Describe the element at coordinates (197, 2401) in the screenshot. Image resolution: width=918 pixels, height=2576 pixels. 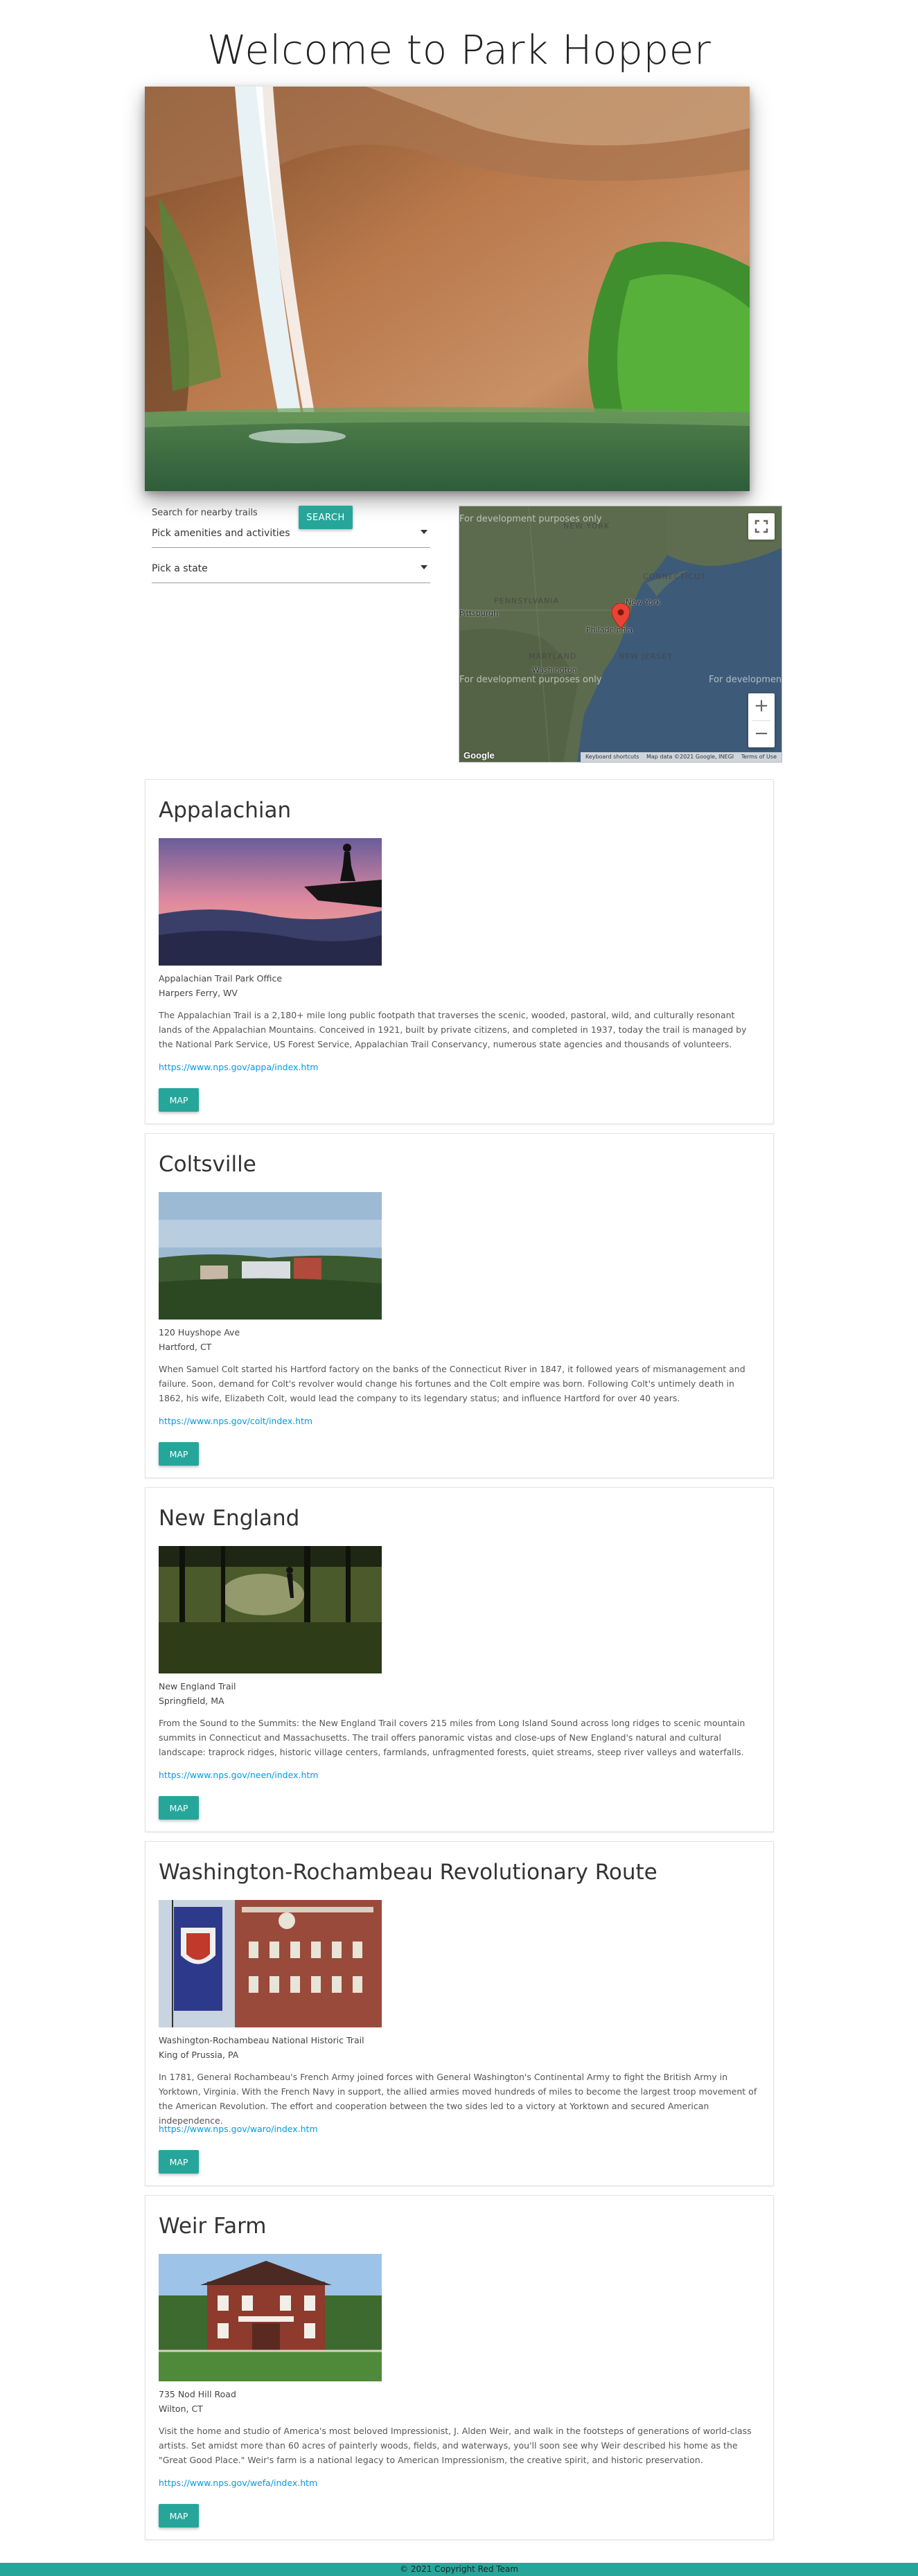
I see `park-address: 735 Nod Hill Road Wilton, CT` at that location.